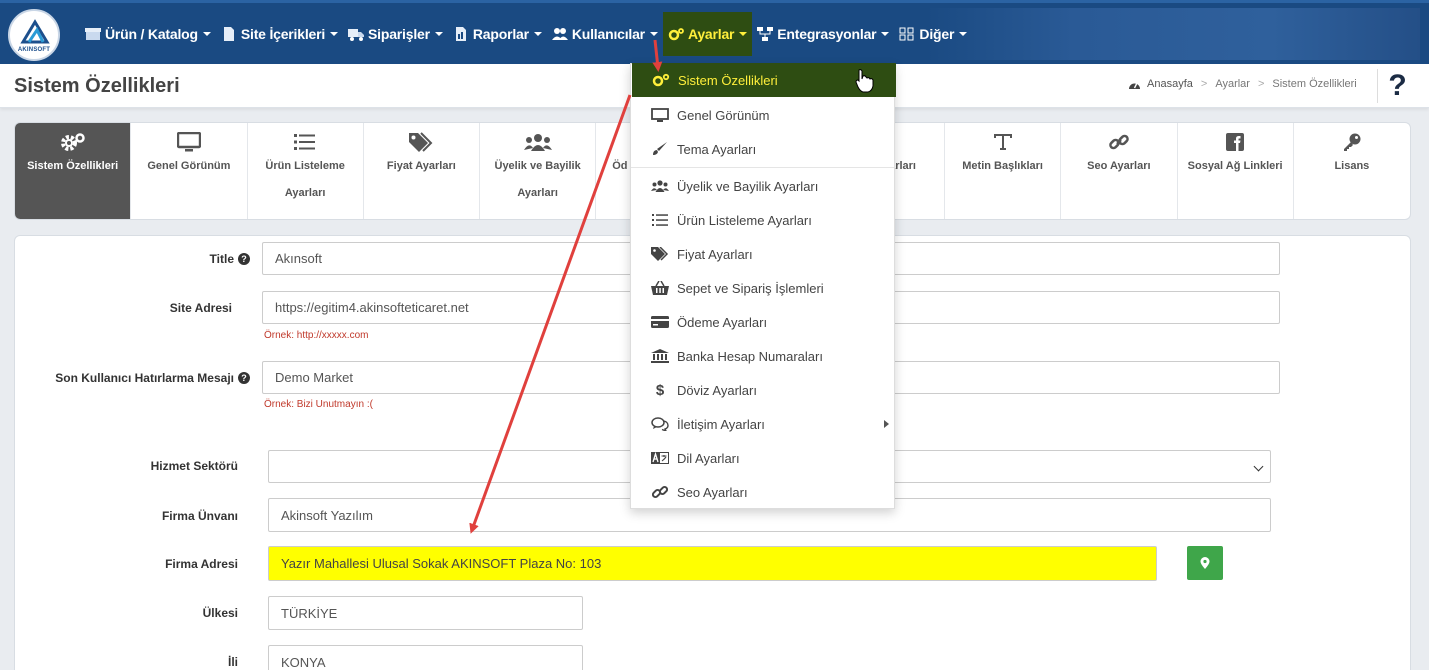 This screenshot has height=670, width=1429. I want to click on tab-fiyat-ayarlari: Fiyat Ayarları, so click(422, 171).